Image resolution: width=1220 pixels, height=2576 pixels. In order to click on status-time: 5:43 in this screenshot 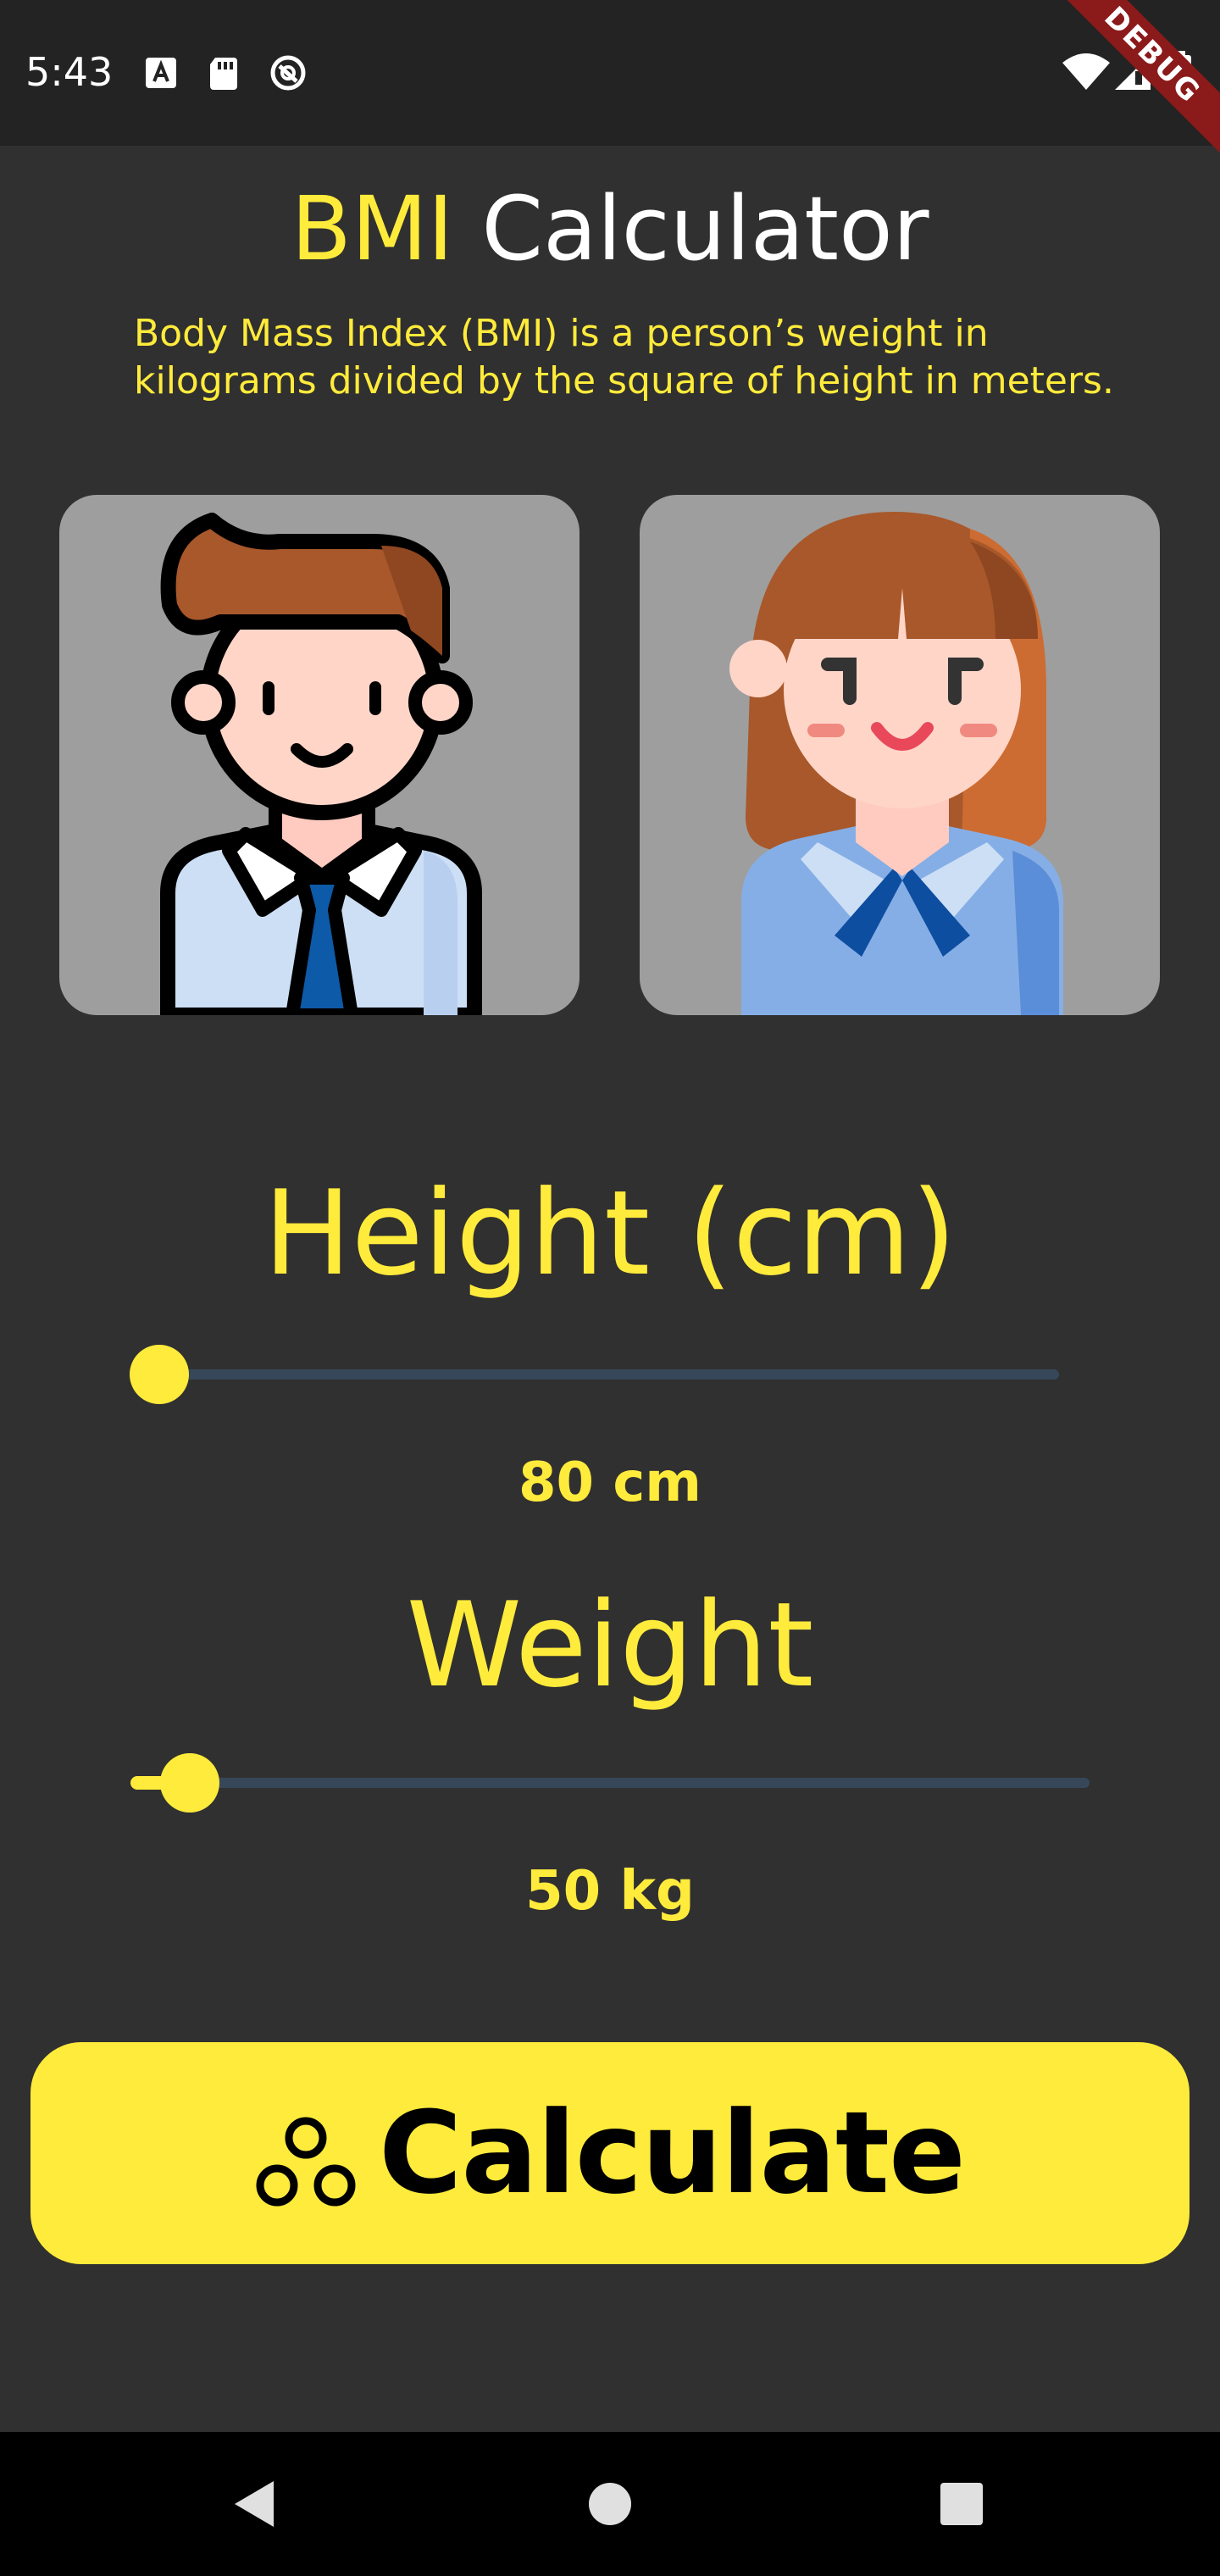, I will do `click(69, 72)`.